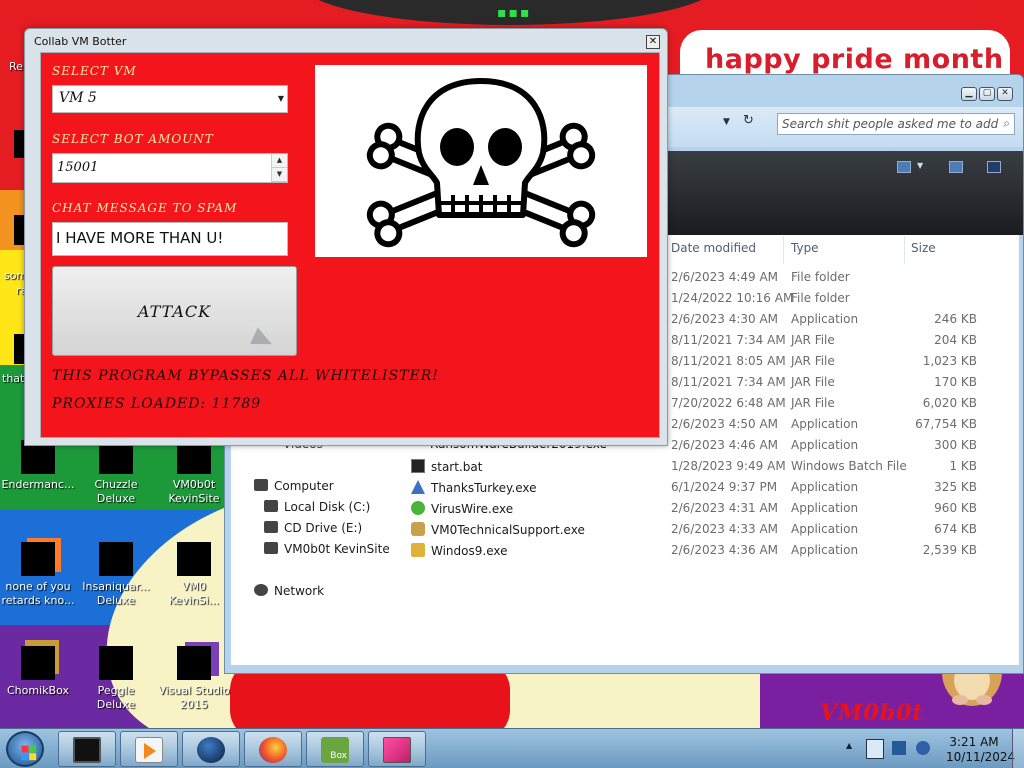 Image resolution: width=1024 pixels, height=768 pixels. Describe the element at coordinates (211, 749) in the screenshot. I see `taskbar-app-globe` at that location.